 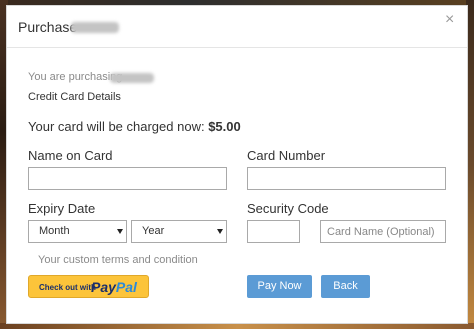 I want to click on security-code-input, so click(x=273, y=231).